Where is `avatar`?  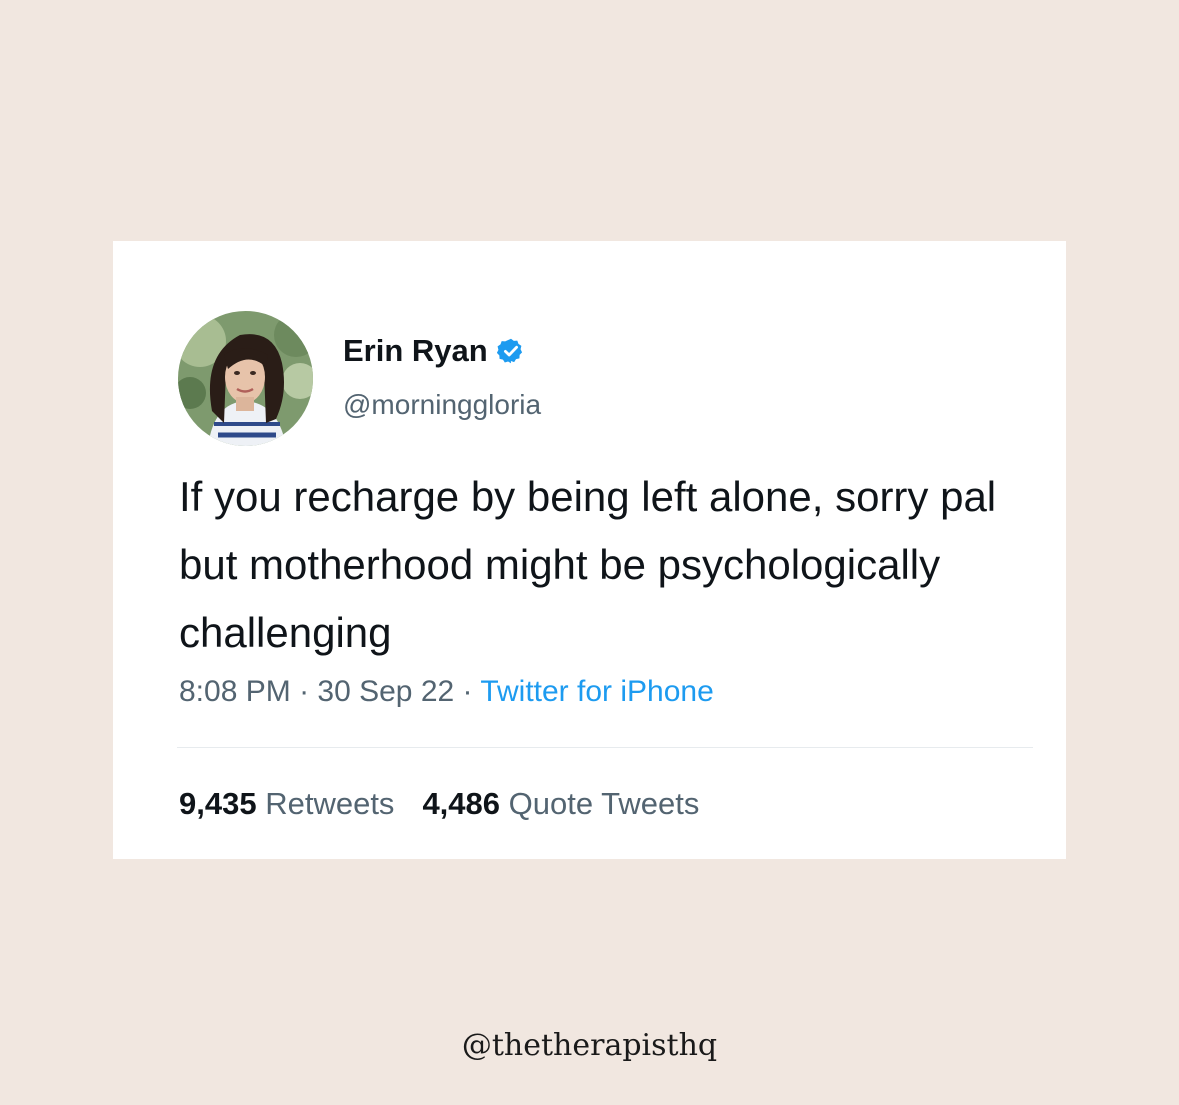
avatar is located at coordinates (245, 378).